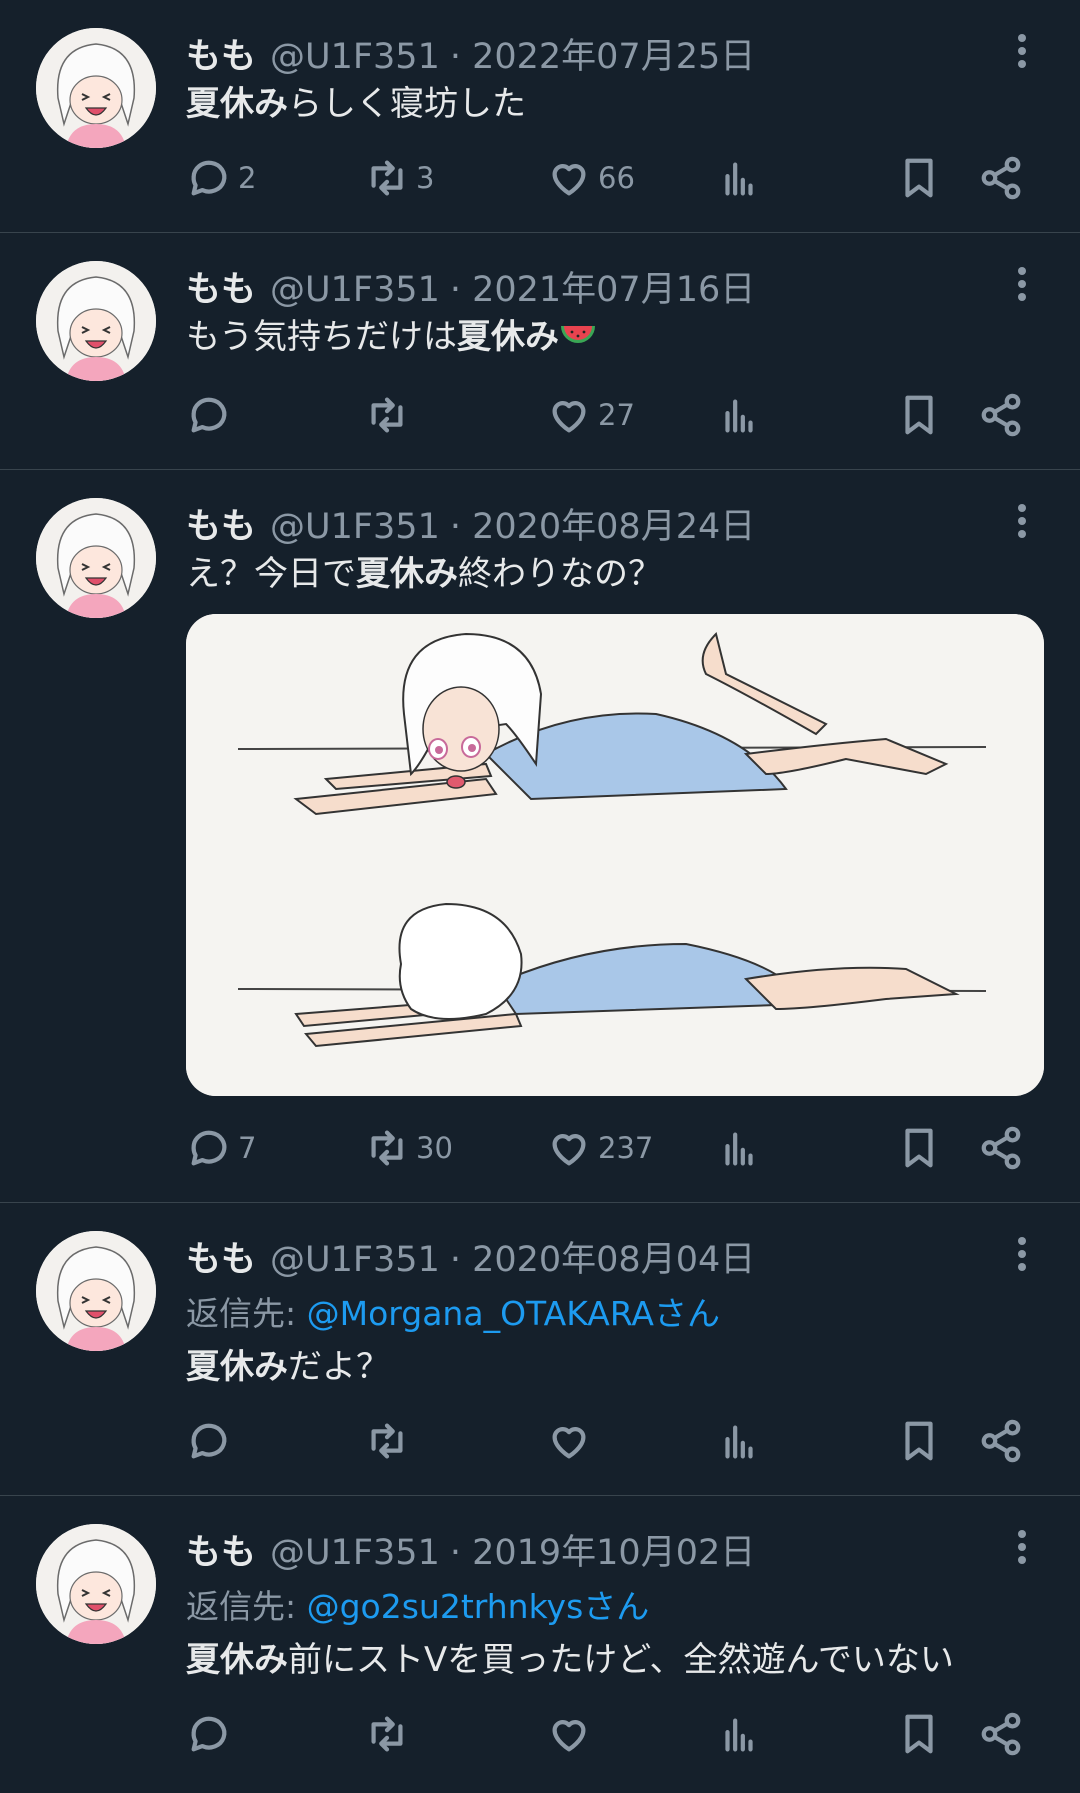 The image size is (1080, 1793). I want to click on tweet-header: もも @U1F351 · 2021年07月16日, so click(615, 285).